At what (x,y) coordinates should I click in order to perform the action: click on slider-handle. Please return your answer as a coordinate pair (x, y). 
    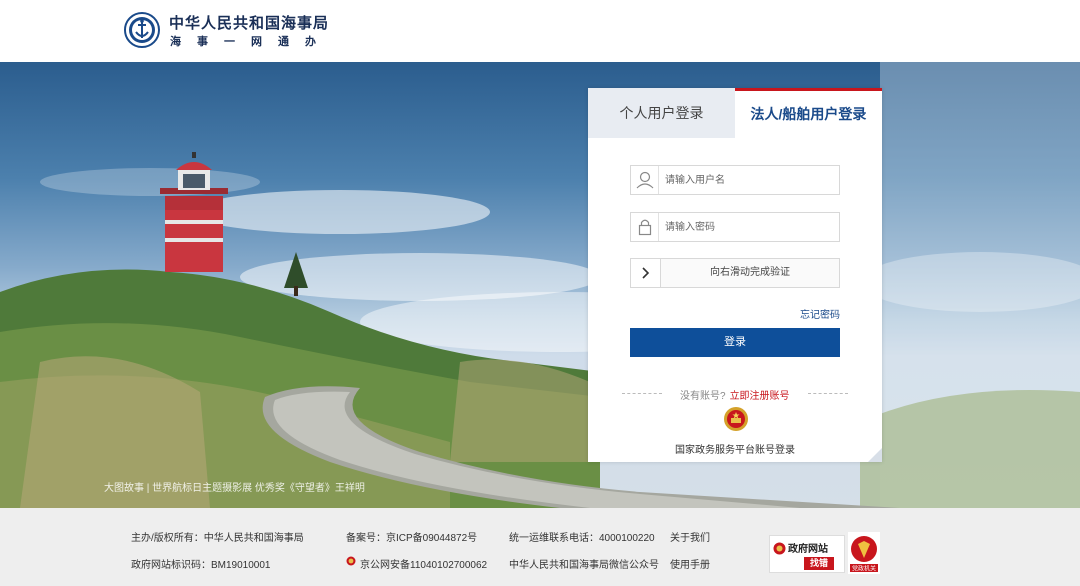
    Looking at the image, I should click on (646, 273).